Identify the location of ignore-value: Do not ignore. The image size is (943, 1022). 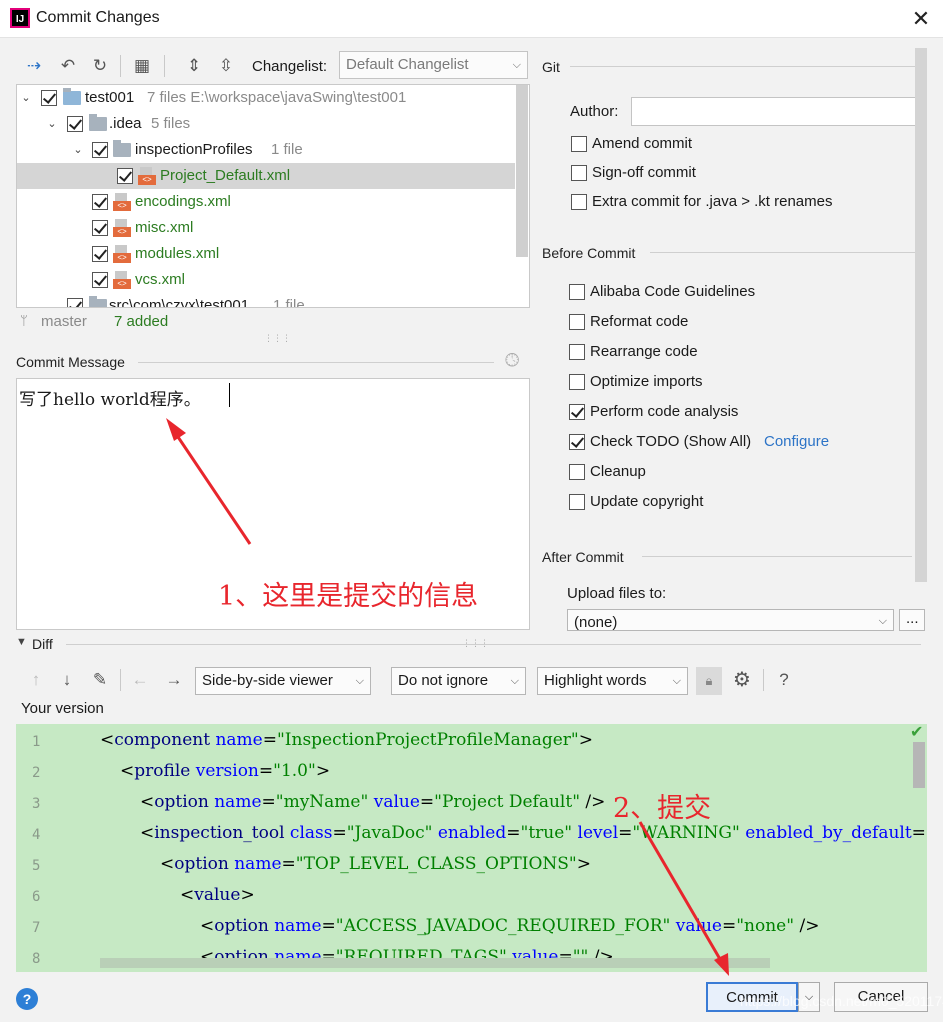
(443, 680).